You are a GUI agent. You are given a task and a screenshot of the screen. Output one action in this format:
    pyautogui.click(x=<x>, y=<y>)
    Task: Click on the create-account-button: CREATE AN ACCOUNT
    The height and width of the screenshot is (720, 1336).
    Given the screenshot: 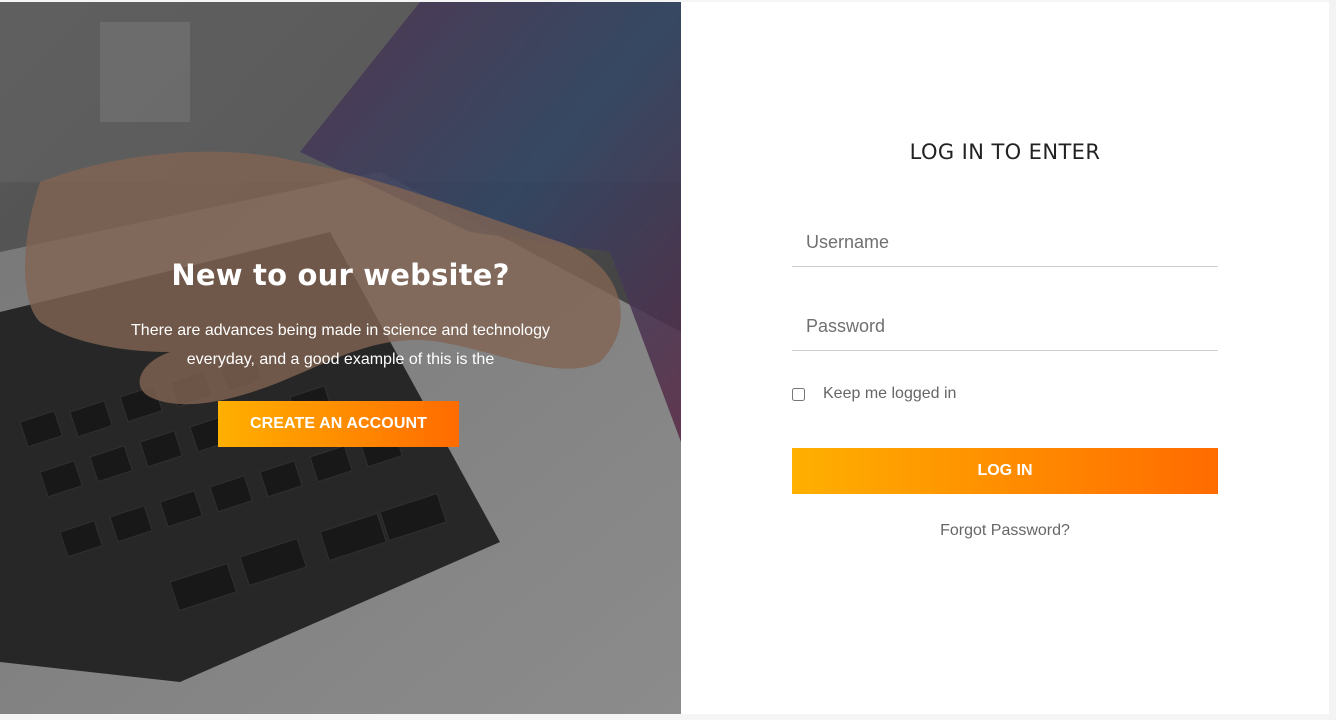 What is the action you would take?
    pyautogui.click(x=338, y=424)
    